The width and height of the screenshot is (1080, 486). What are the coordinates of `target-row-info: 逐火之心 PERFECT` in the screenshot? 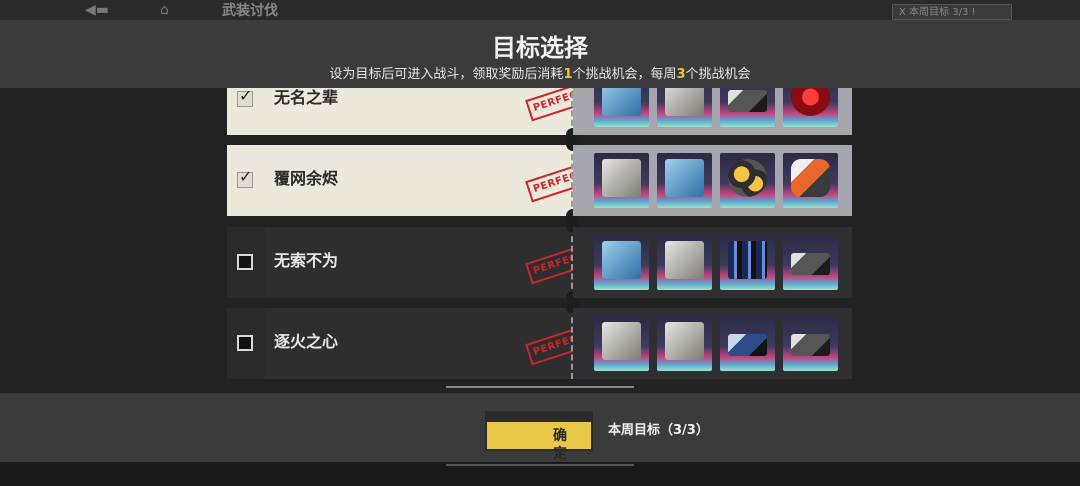 It's located at (410, 343).